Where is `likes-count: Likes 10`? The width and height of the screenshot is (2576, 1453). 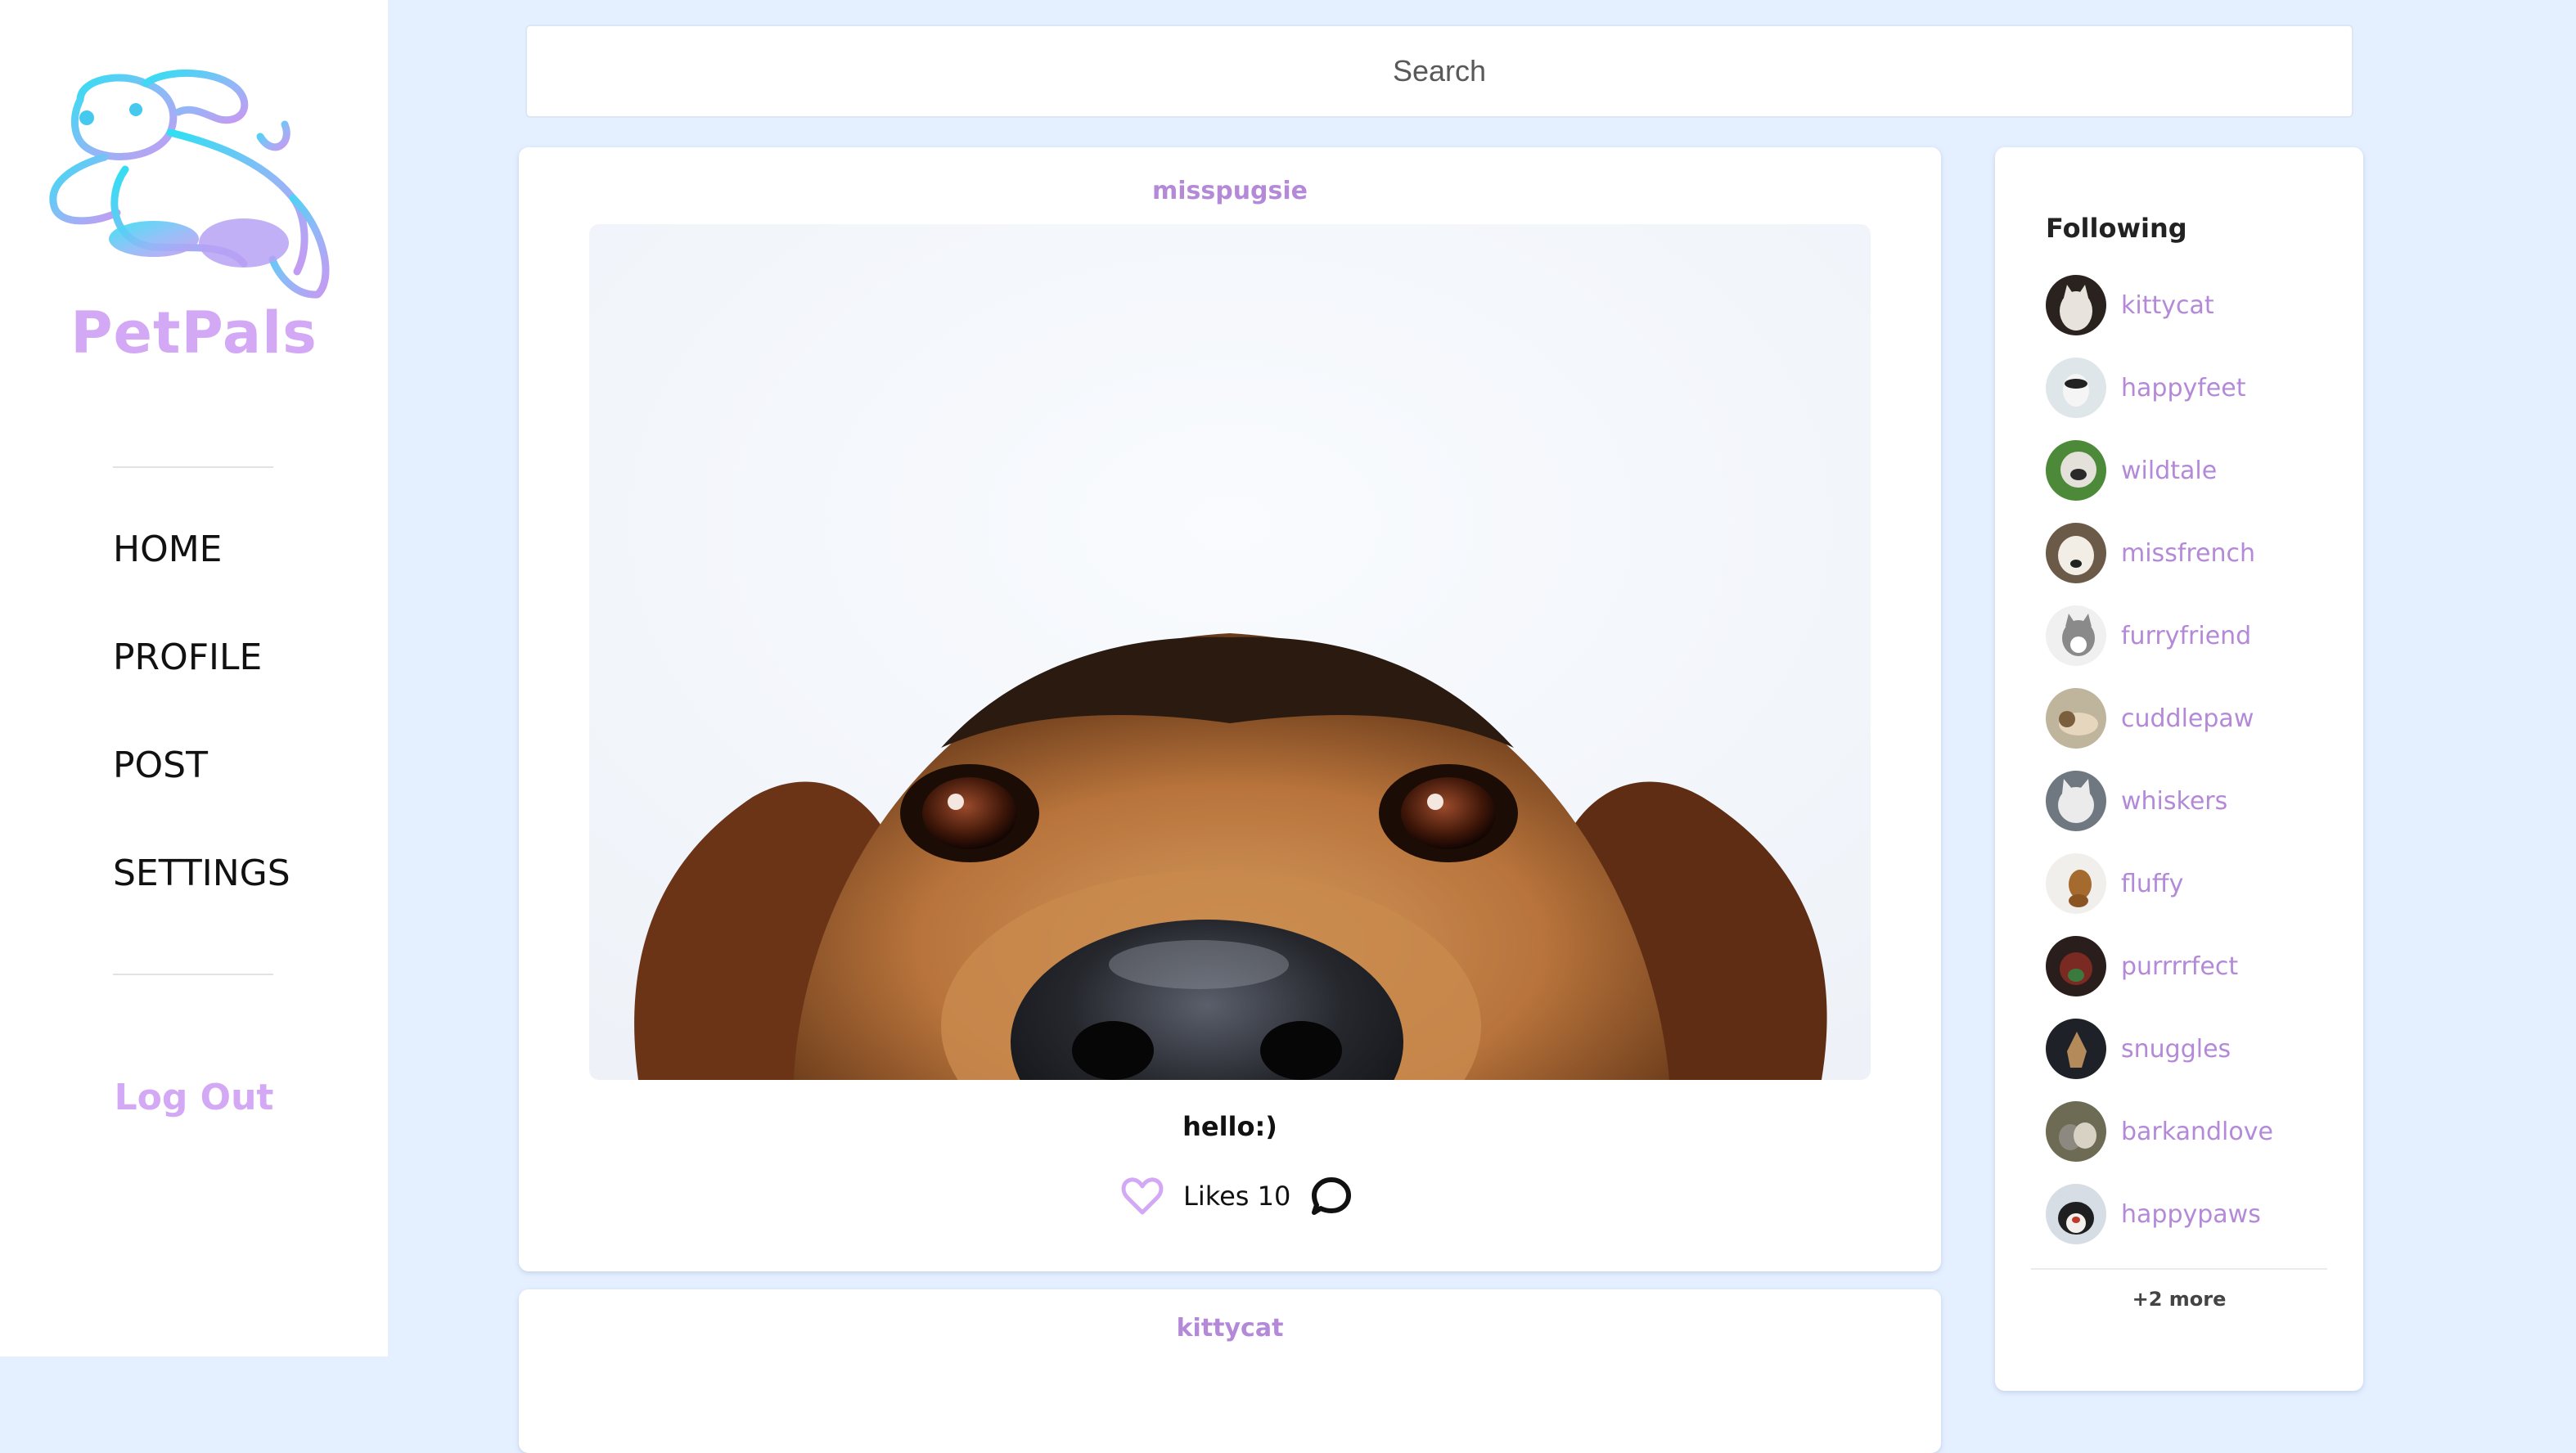
likes-count: Likes 10 is located at coordinates (1237, 1196).